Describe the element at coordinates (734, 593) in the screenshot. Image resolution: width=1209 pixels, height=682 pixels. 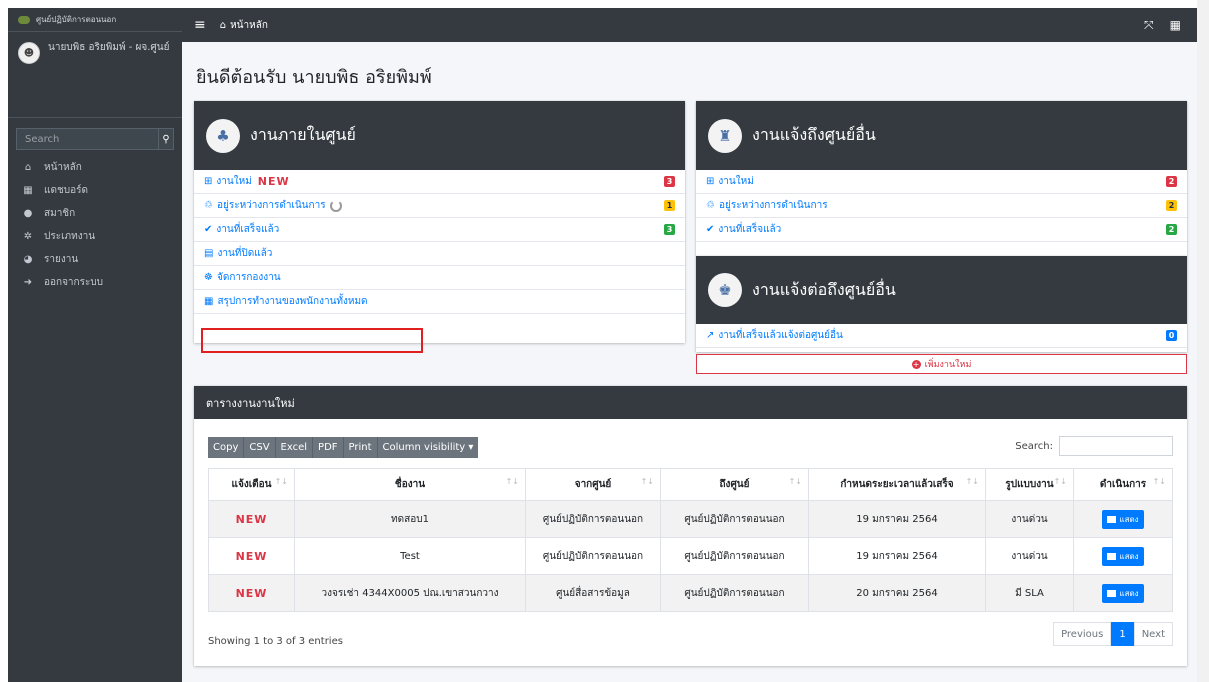
I see `to-center-cell: ศูนย์ปฏิบัติการตอนนอก` at that location.